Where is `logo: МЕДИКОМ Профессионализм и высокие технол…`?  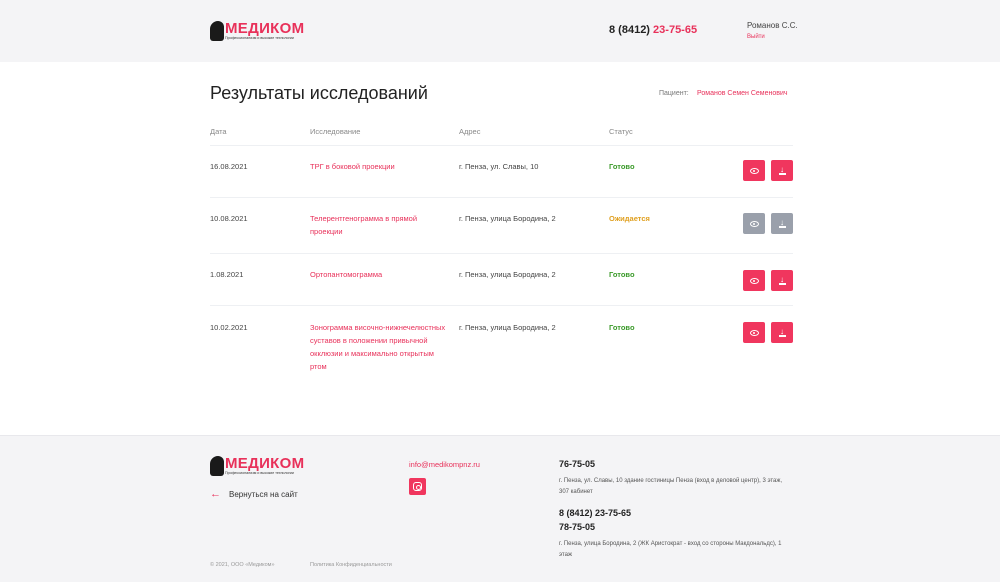 logo: МЕДИКОМ Профессионализм и высокие технол… is located at coordinates (257, 31).